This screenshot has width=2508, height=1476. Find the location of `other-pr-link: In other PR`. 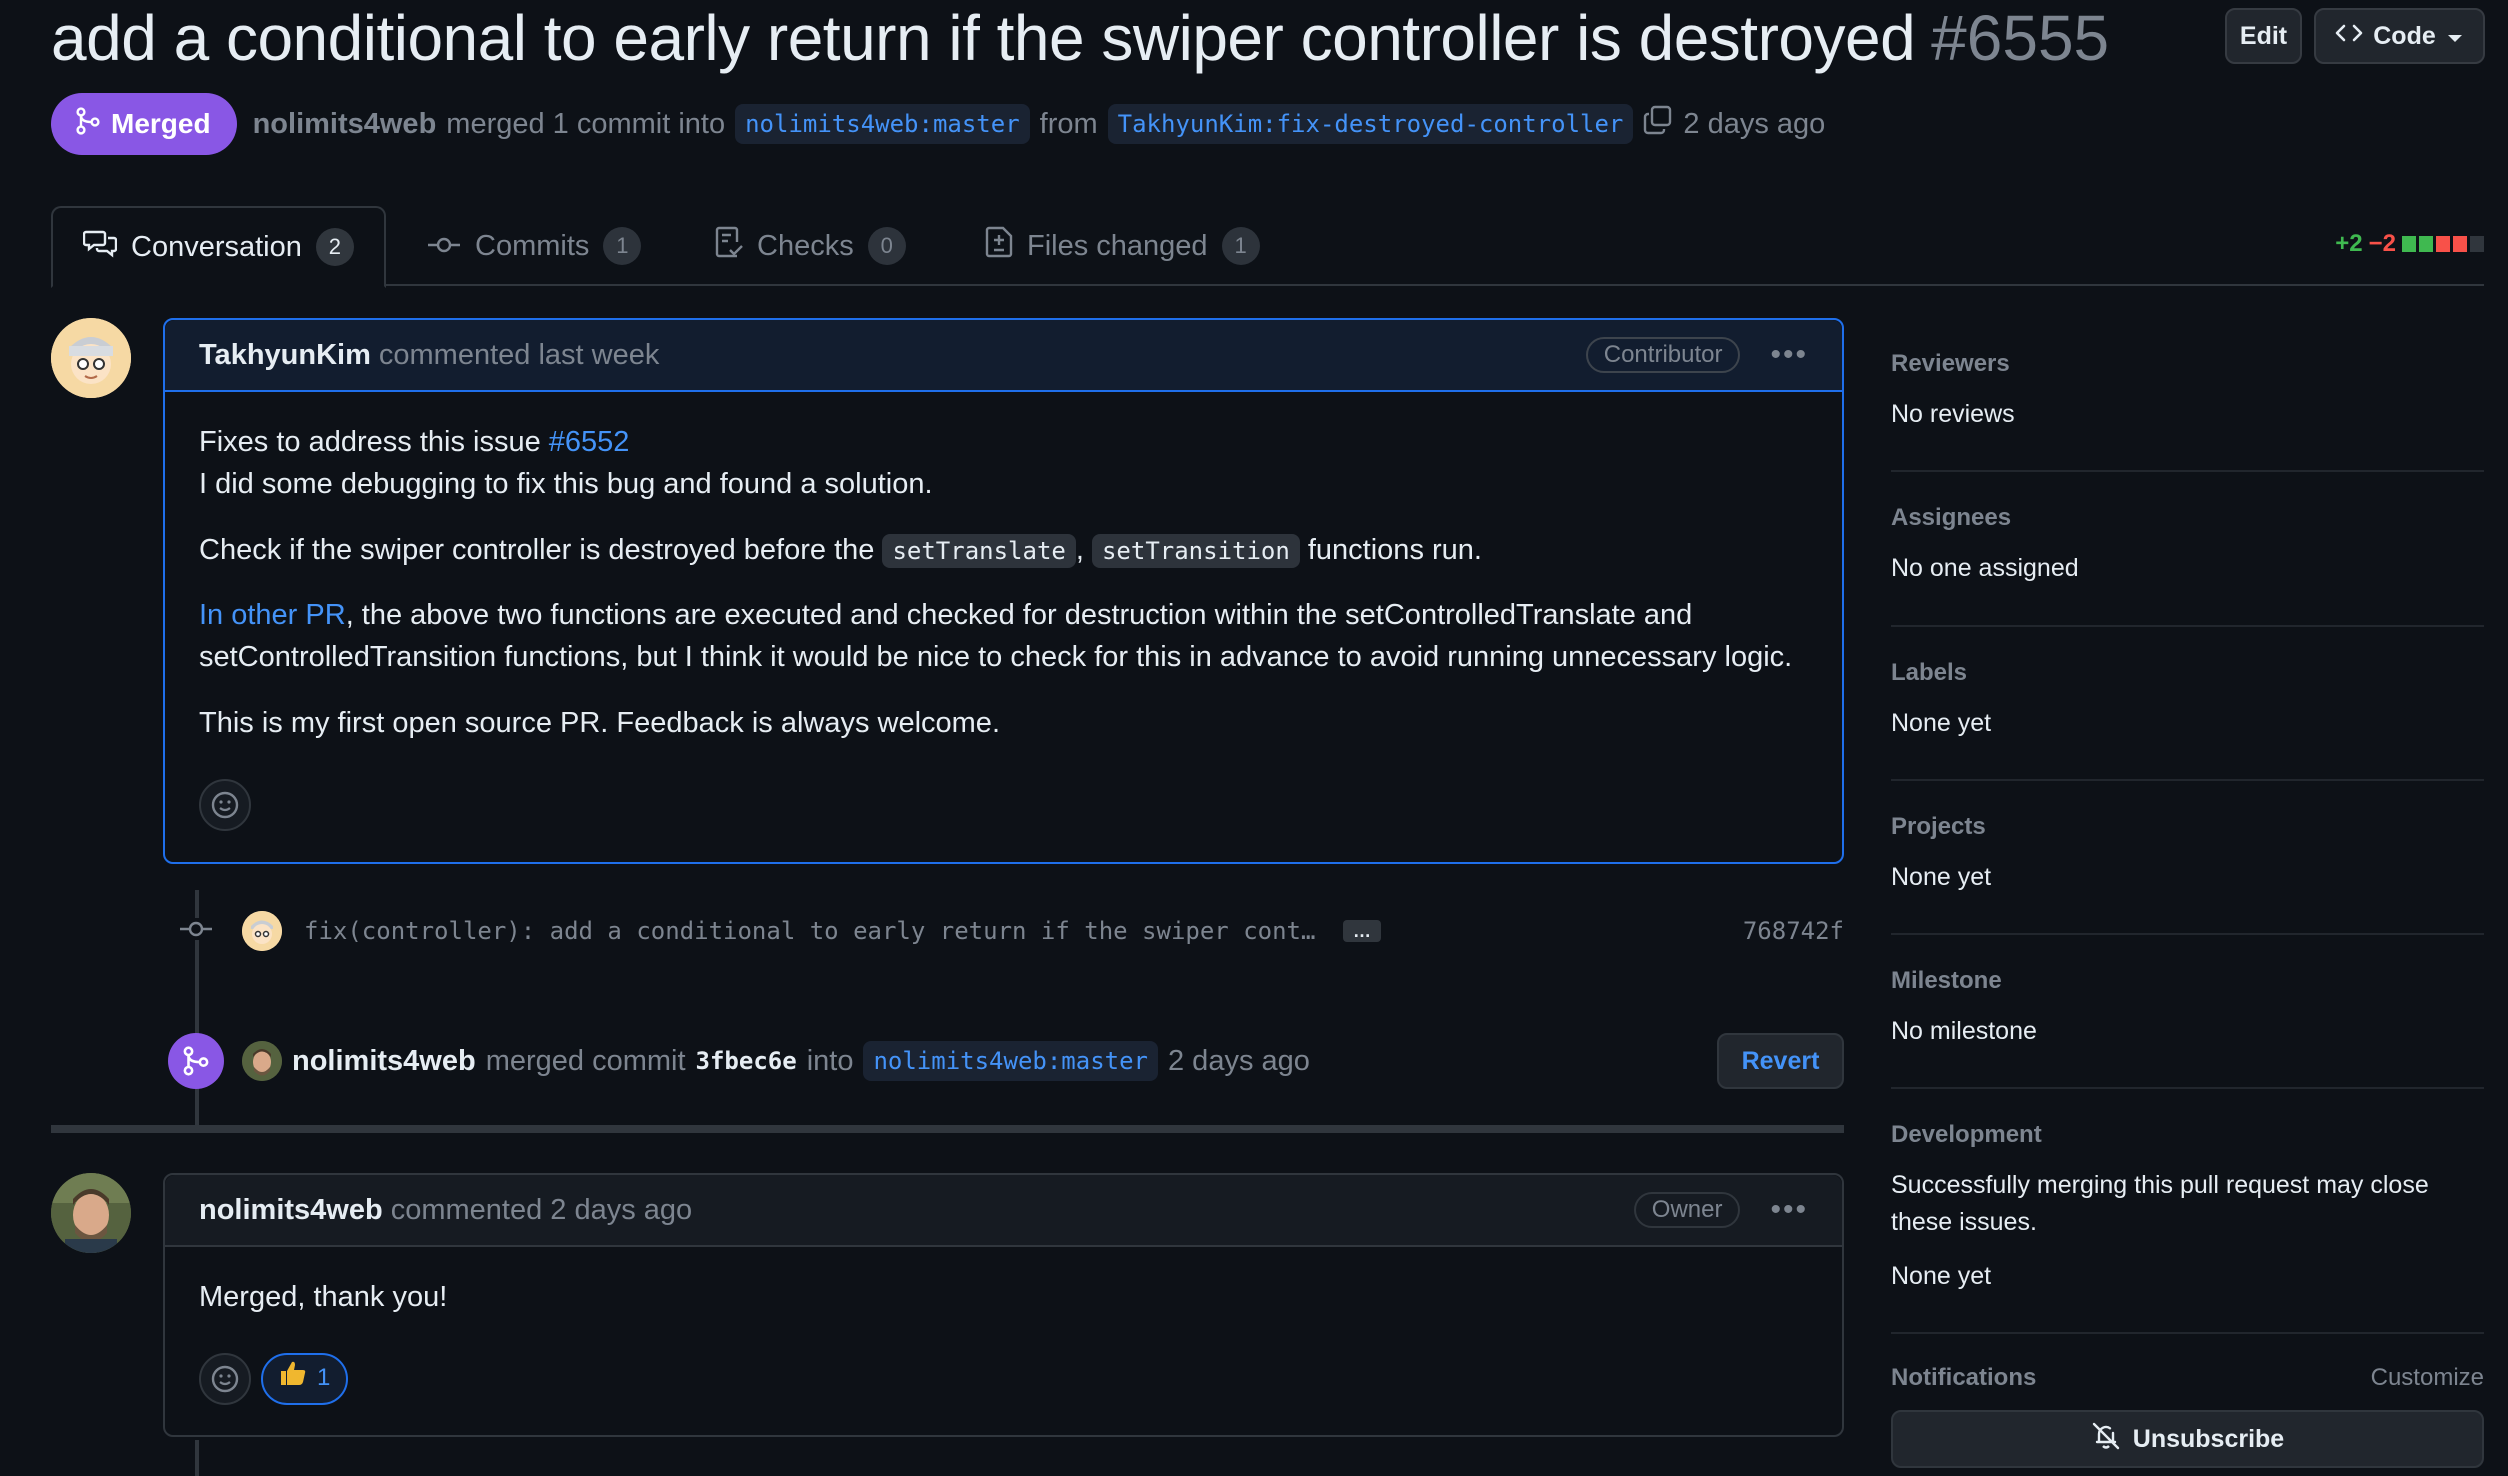

other-pr-link: In other PR is located at coordinates (272, 615).